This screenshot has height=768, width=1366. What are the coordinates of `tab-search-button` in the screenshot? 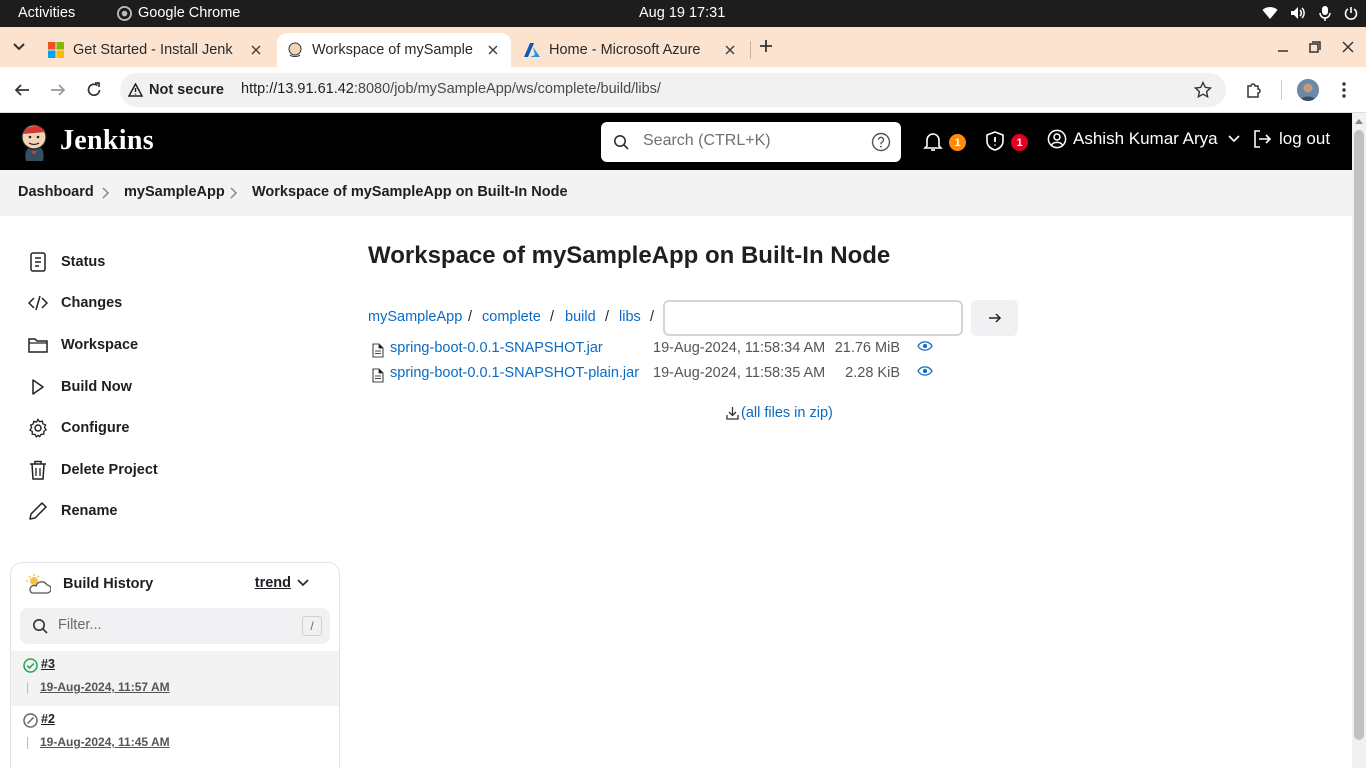 It's located at (19, 47).